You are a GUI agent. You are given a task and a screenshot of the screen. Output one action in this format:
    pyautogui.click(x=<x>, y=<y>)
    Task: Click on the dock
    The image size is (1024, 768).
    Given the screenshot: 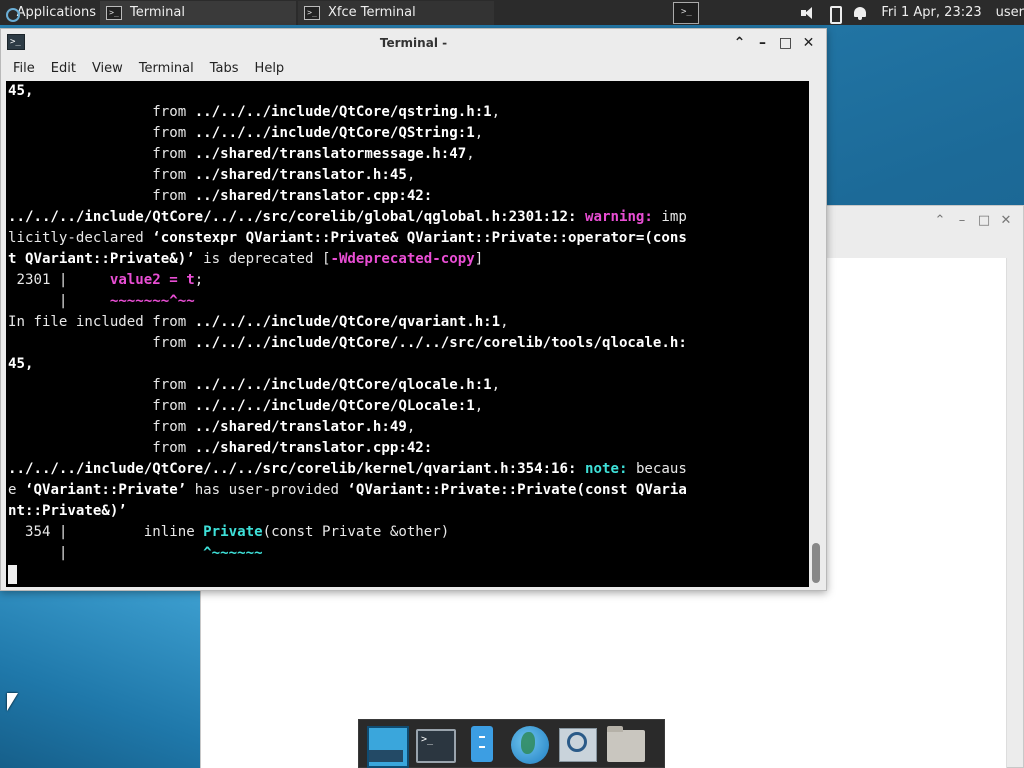 What is the action you would take?
    pyautogui.click(x=511, y=743)
    